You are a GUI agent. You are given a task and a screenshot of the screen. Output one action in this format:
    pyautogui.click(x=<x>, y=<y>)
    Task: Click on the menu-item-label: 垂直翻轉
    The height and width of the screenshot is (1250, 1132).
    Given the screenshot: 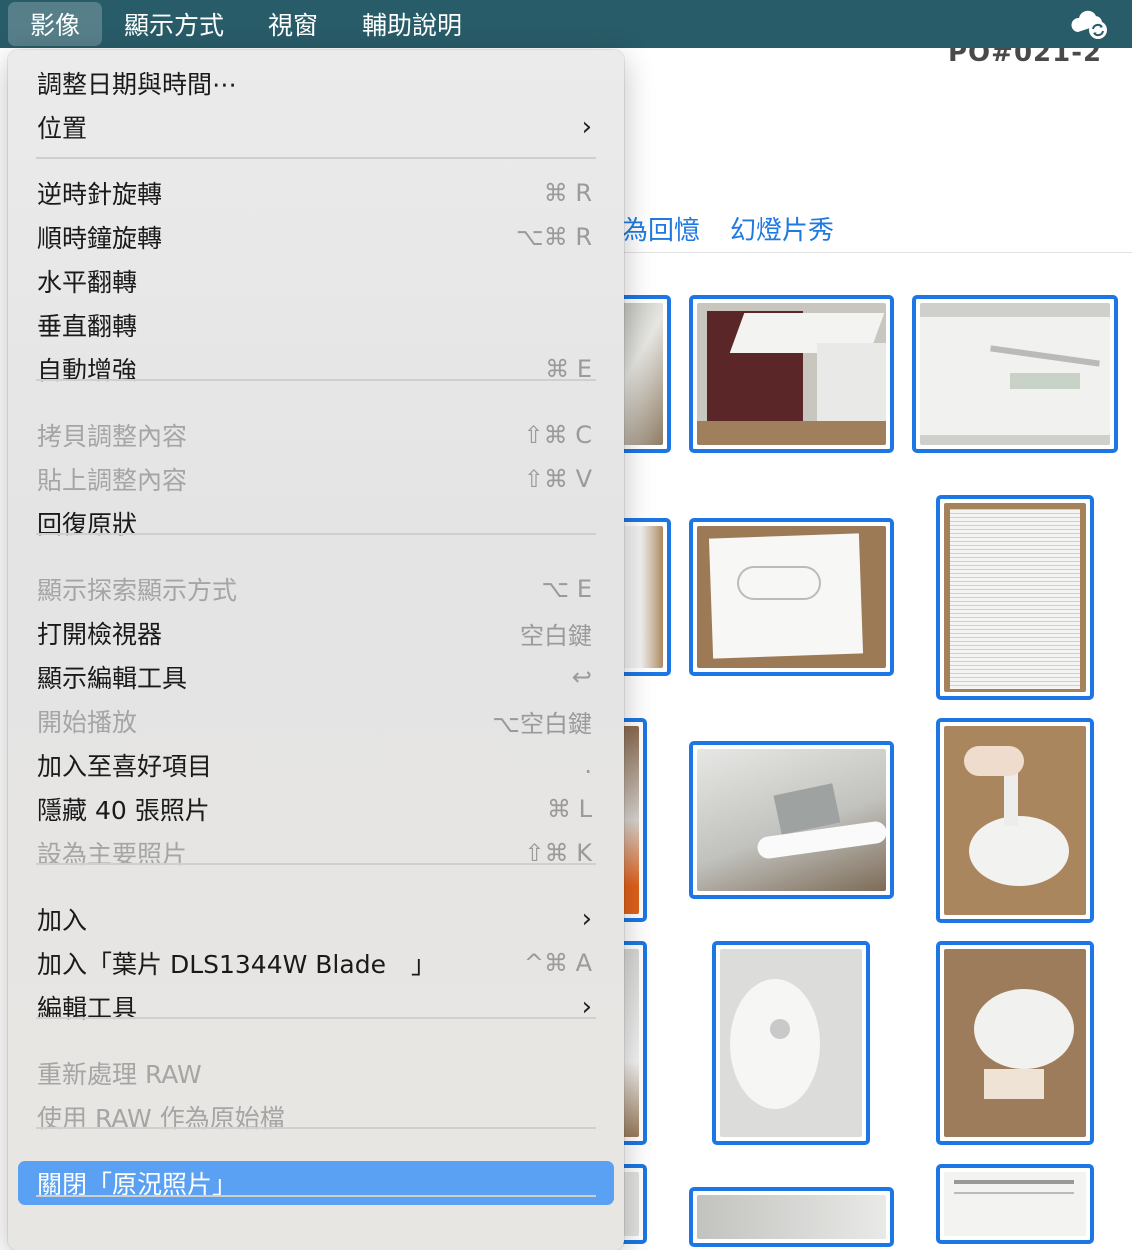 What is the action you would take?
    pyautogui.click(x=87, y=326)
    